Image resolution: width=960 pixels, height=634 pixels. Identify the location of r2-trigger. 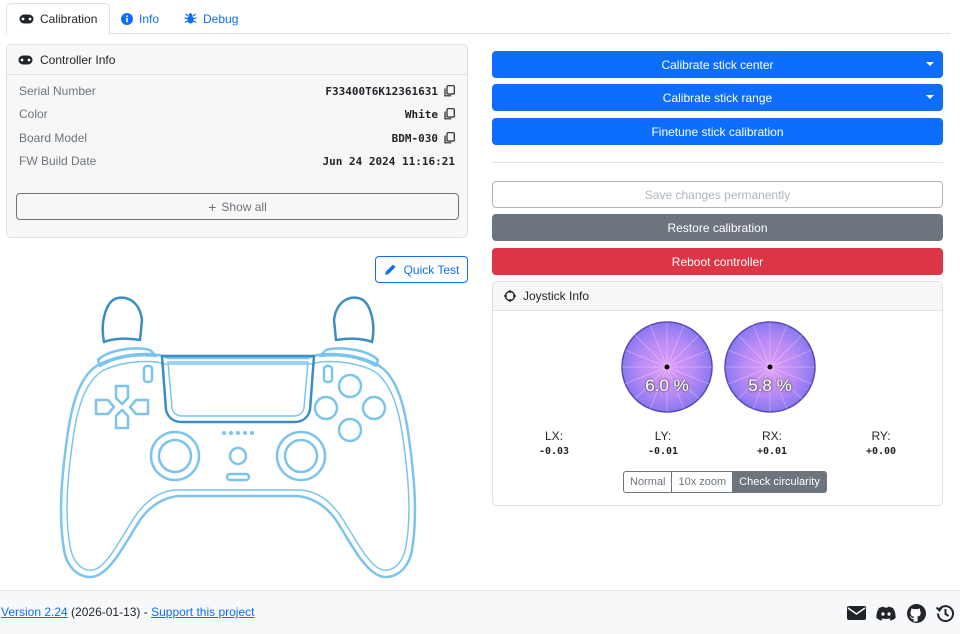
(353, 320).